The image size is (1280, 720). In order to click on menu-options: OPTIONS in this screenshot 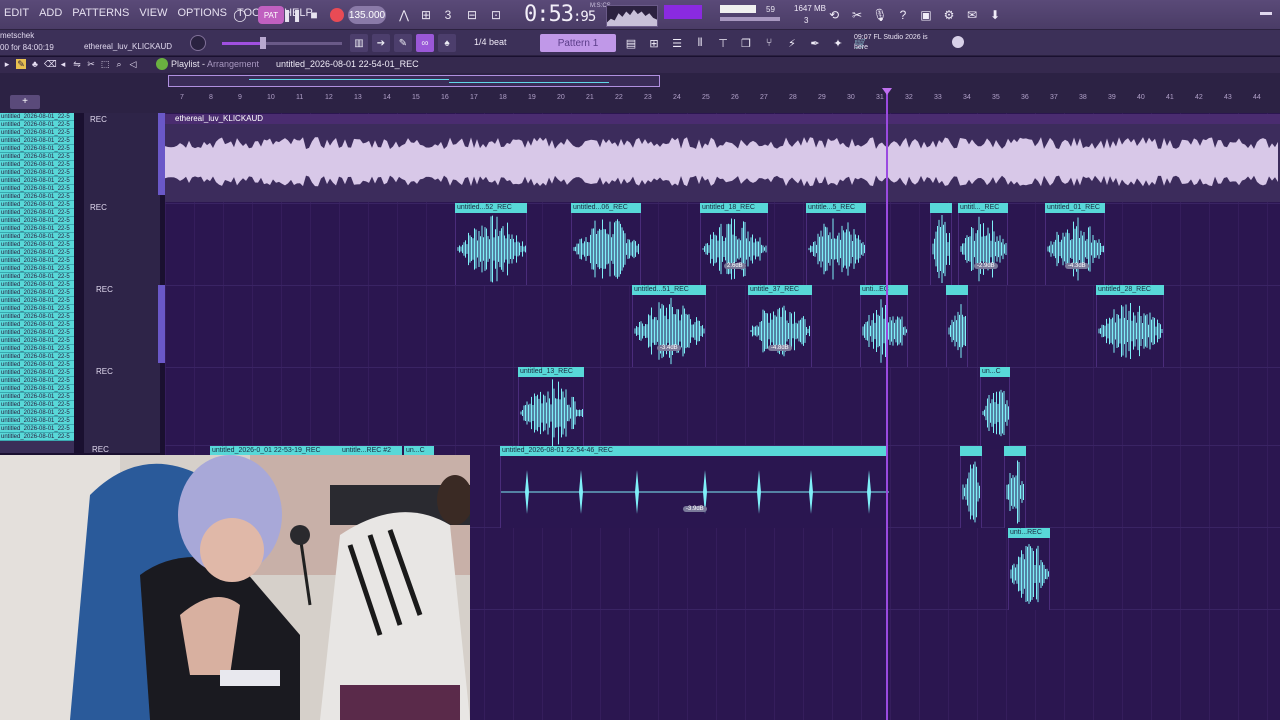, I will do `click(202, 13)`.